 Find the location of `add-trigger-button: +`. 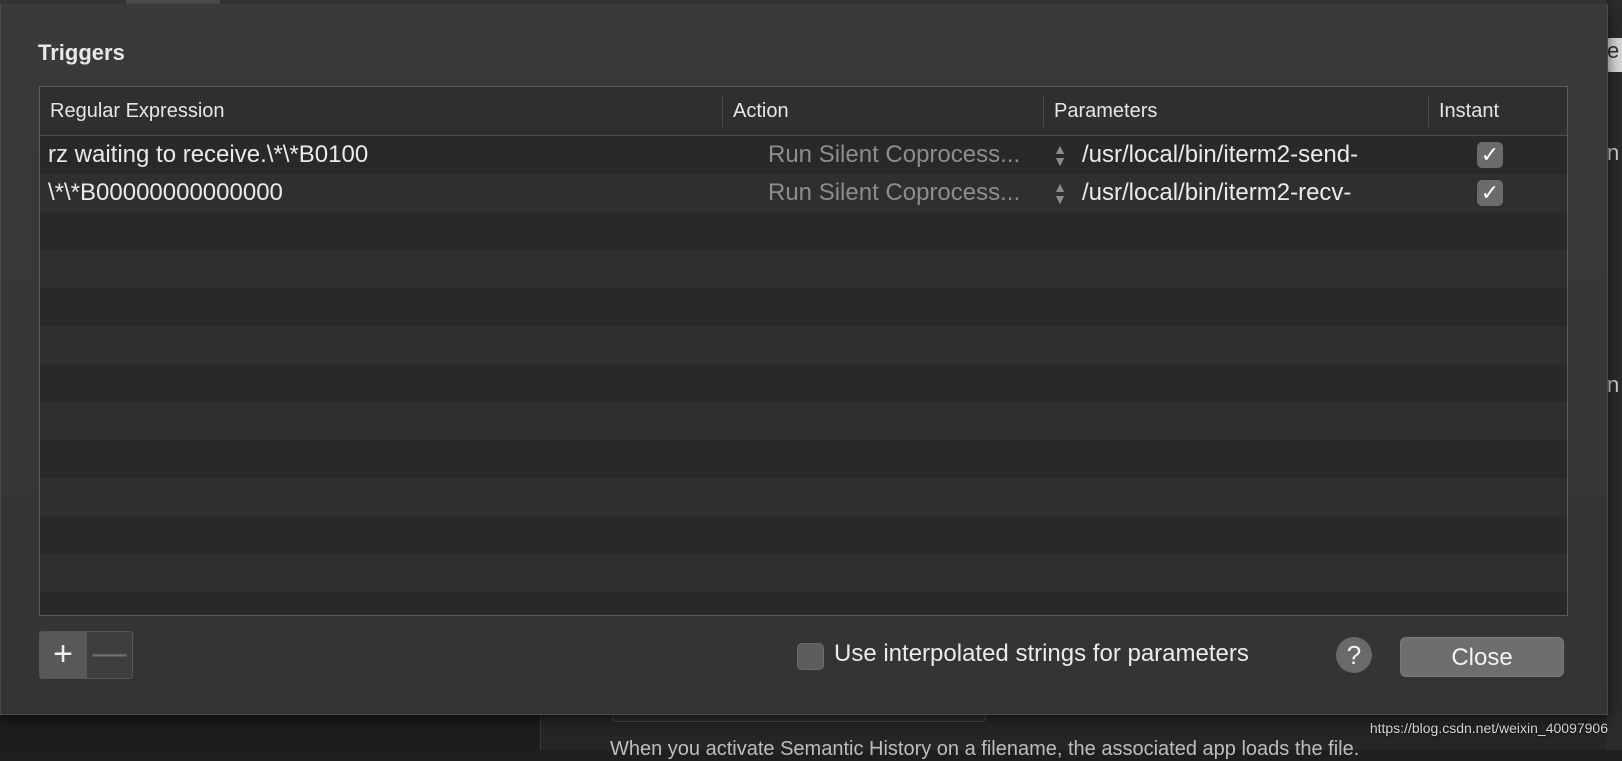

add-trigger-button: + is located at coordinates (63, 655).